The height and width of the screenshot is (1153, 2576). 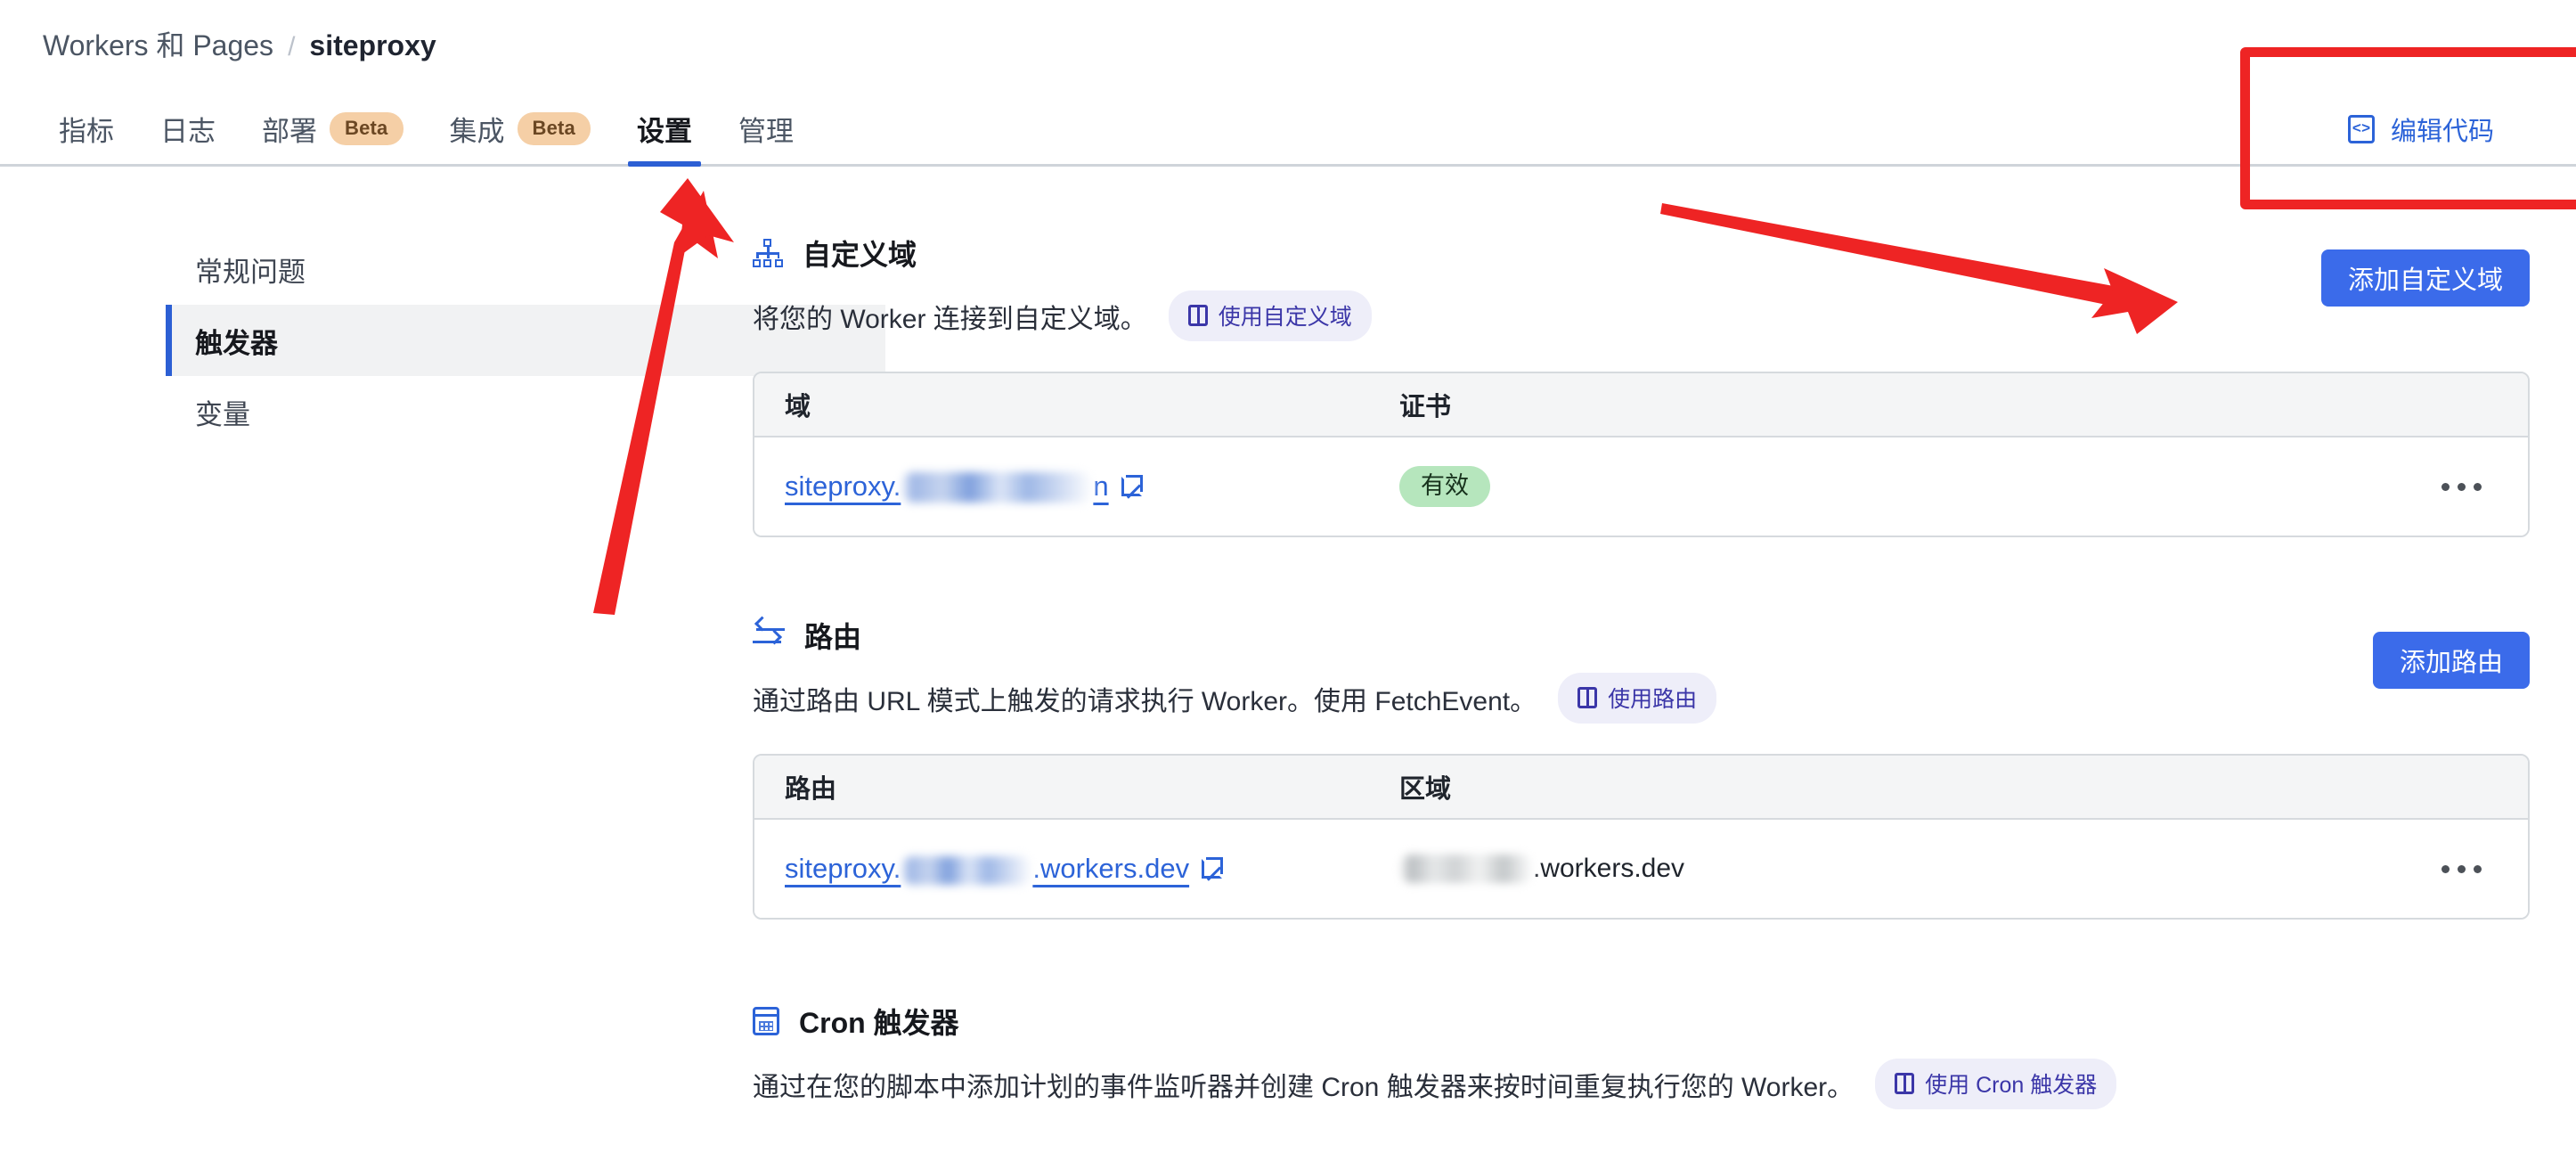 What do you see at coordinates (798, 407) in the screenshot?
I see `column-header-domain: 域` at bounding box center [798, 407].